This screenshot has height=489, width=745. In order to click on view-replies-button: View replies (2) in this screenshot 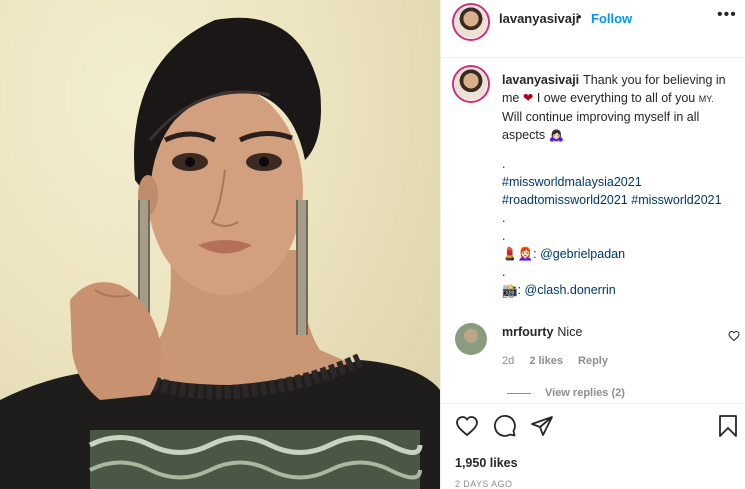, I will do `click(566, 393)`.